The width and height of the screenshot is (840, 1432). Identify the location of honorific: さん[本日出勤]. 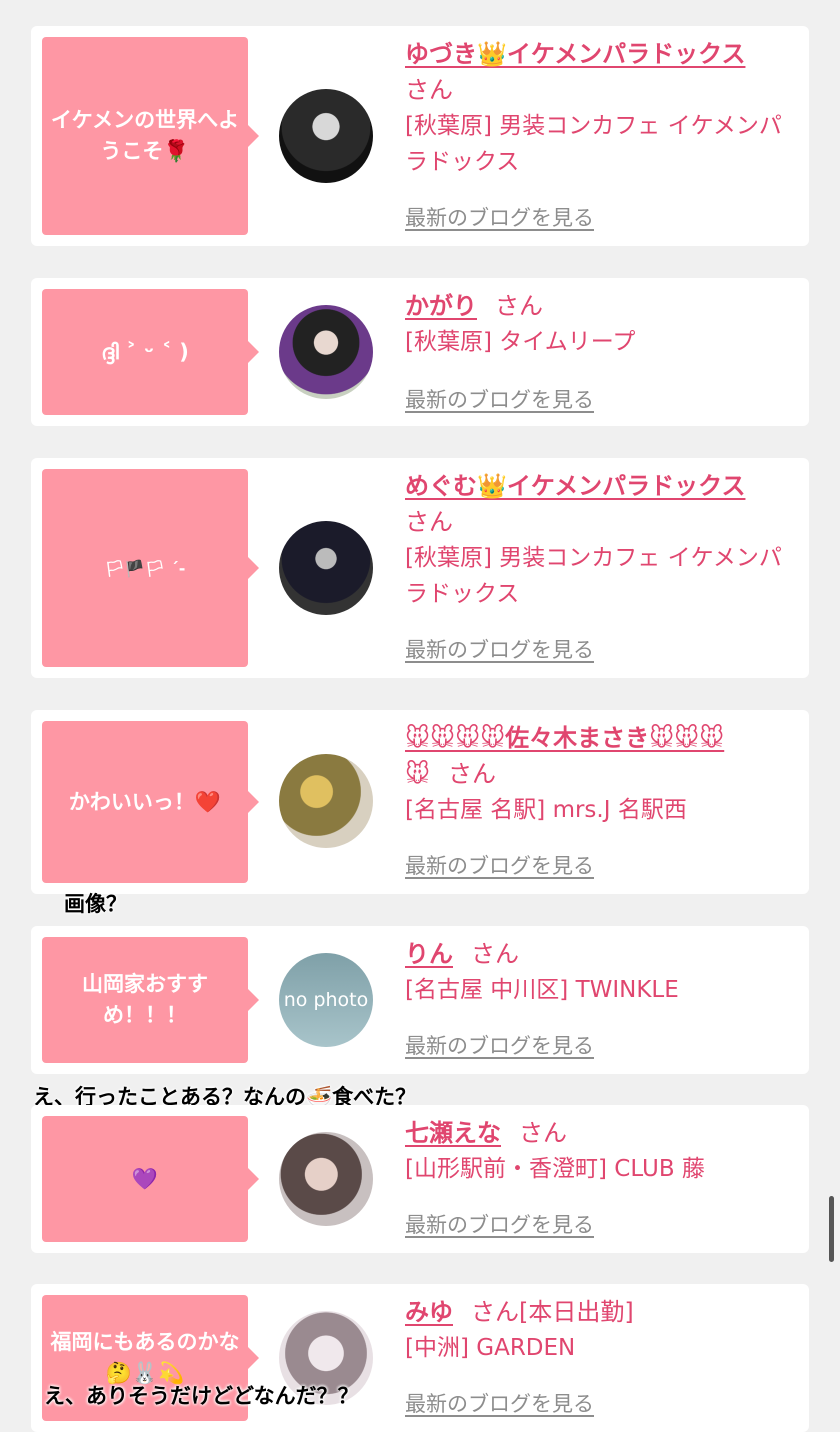
(552, 1312).